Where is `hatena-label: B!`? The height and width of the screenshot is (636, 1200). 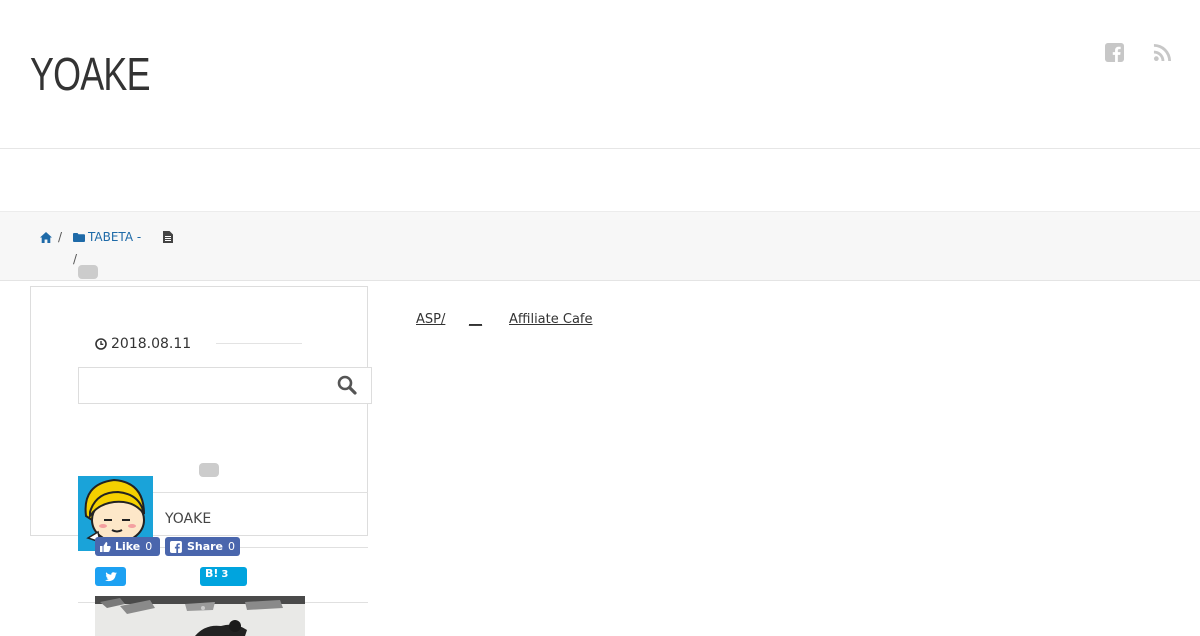
hatena-label: B! is located at coordinates (212, 573).